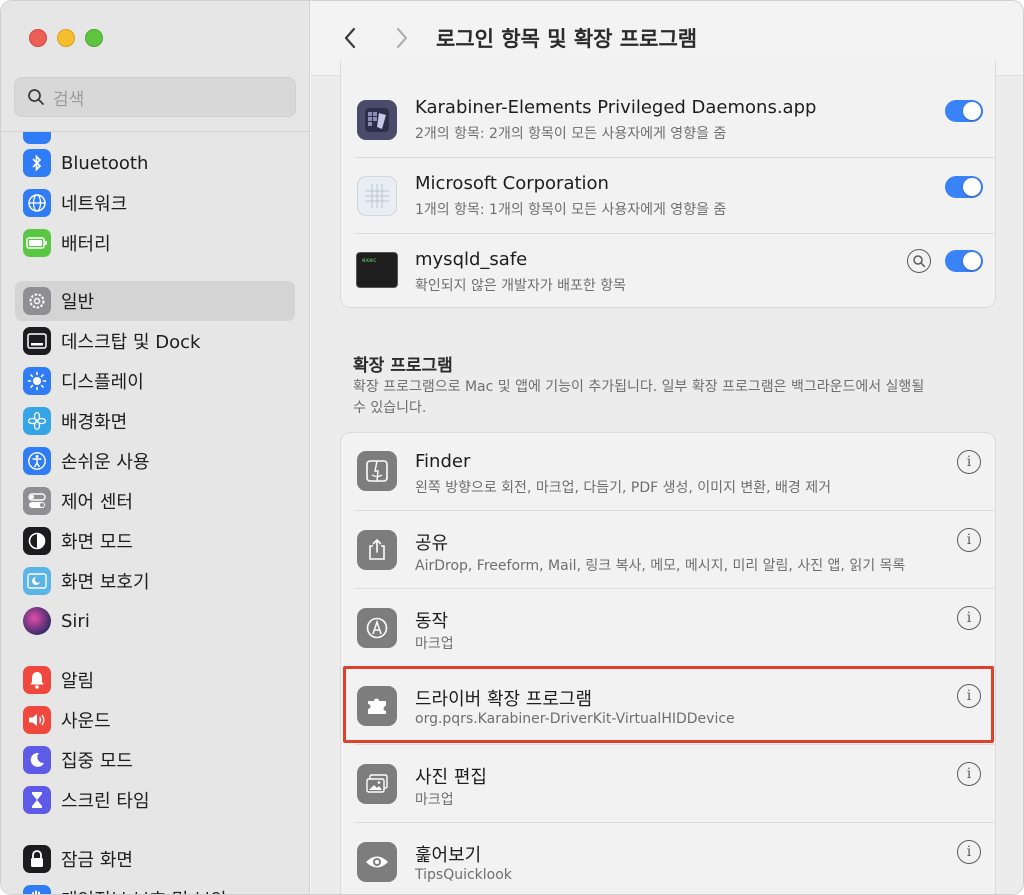  I want to click on hand-icon, so click(37, 889).